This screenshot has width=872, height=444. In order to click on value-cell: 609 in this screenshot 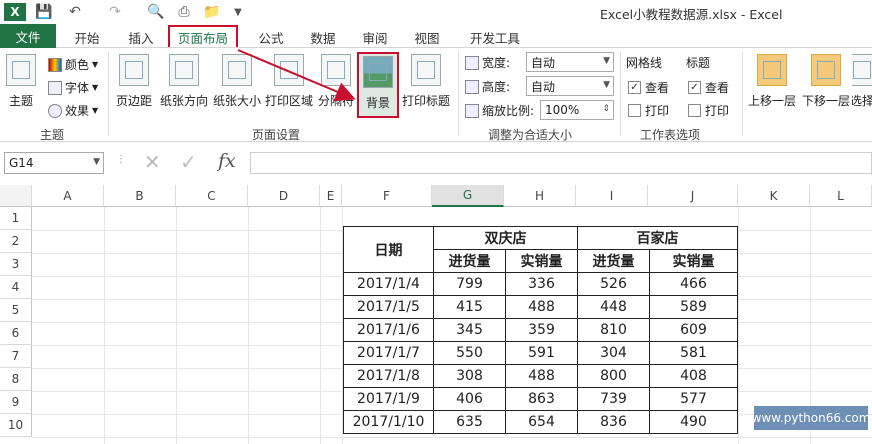, I will do `click(693, 330)`.